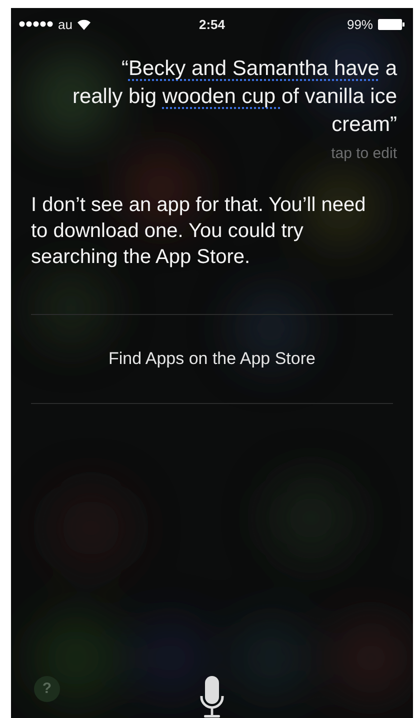  What do you see at coordinates (36, 24) in the screenshot?
I see `signal-icon` at bounding box center [36, 24].